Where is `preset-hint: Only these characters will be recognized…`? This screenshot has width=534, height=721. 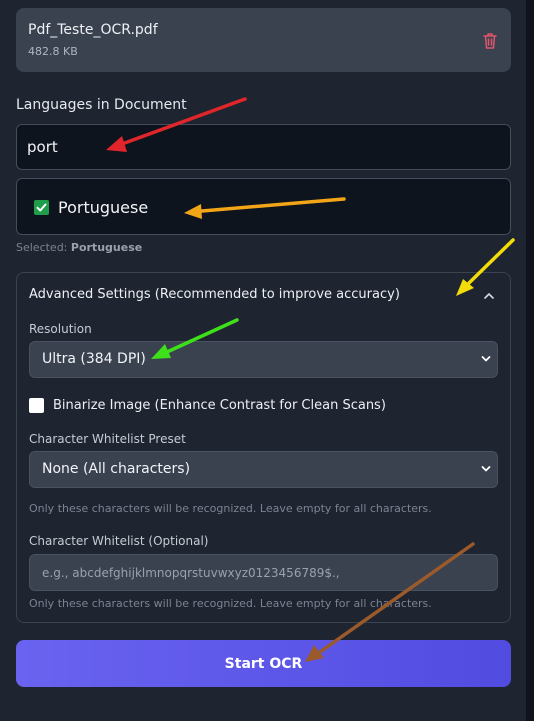
preset-hint: Only these characters will be recognized… is located at coordinates (230, 508).